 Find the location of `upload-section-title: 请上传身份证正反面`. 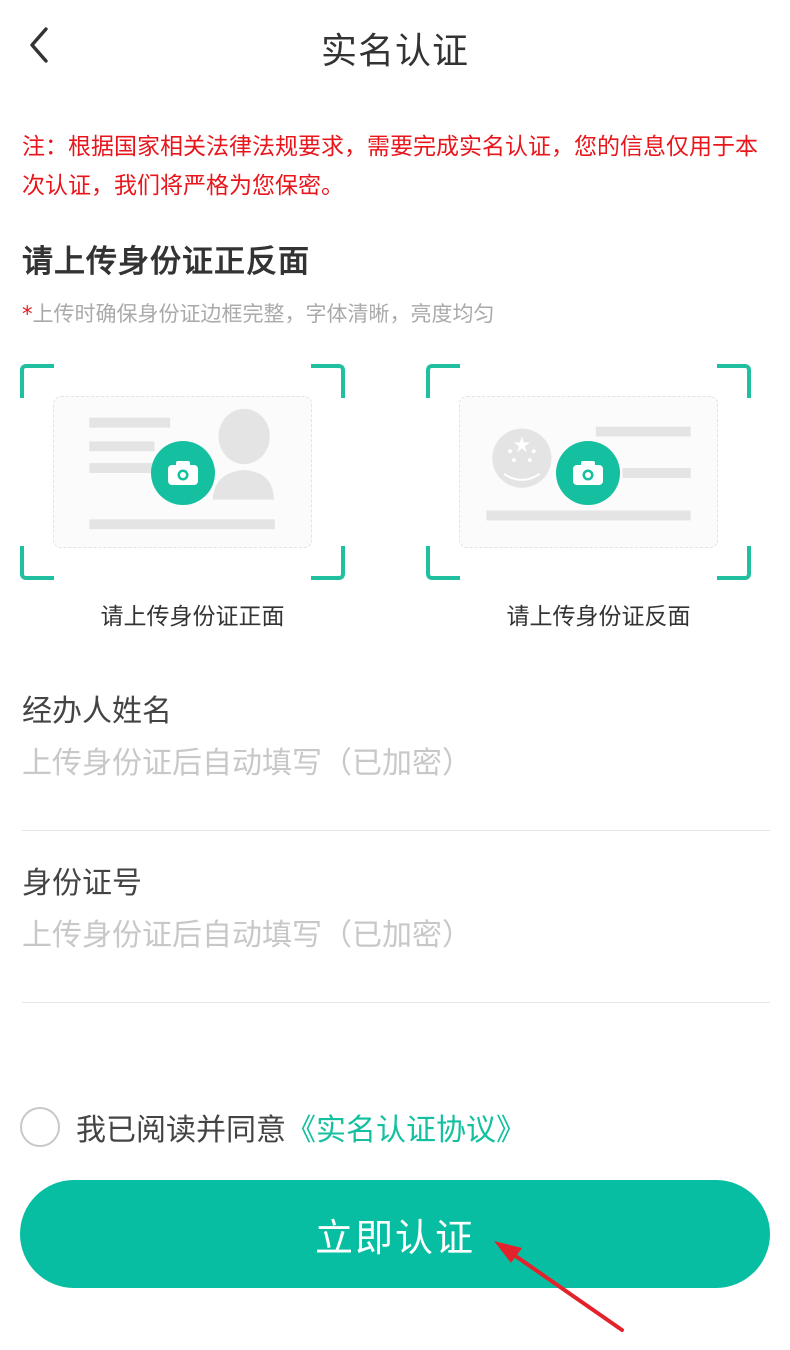

upload-section-title: 请上传身份证正反面 is located at coordinates (166, 262).